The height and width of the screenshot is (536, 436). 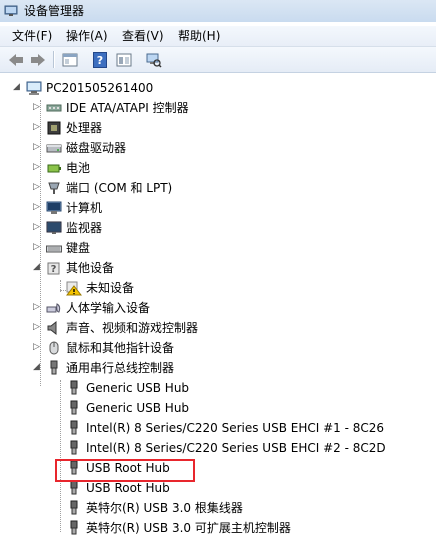 I want to click on tree-category-label: 鼠标和其他指针设备, so click(x=120, y=348).